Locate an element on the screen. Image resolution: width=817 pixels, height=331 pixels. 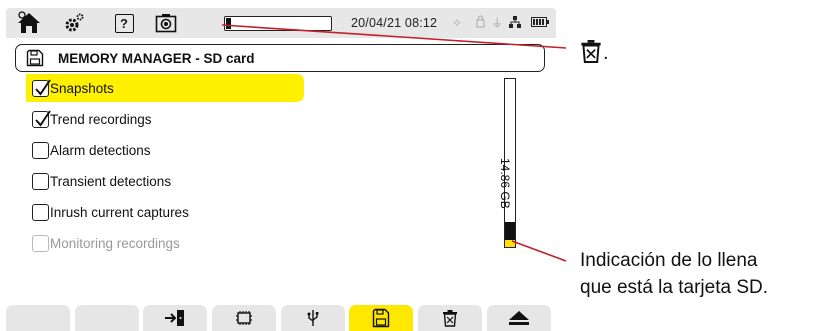
trash-callout-icon is located at coordinates (591, 53).